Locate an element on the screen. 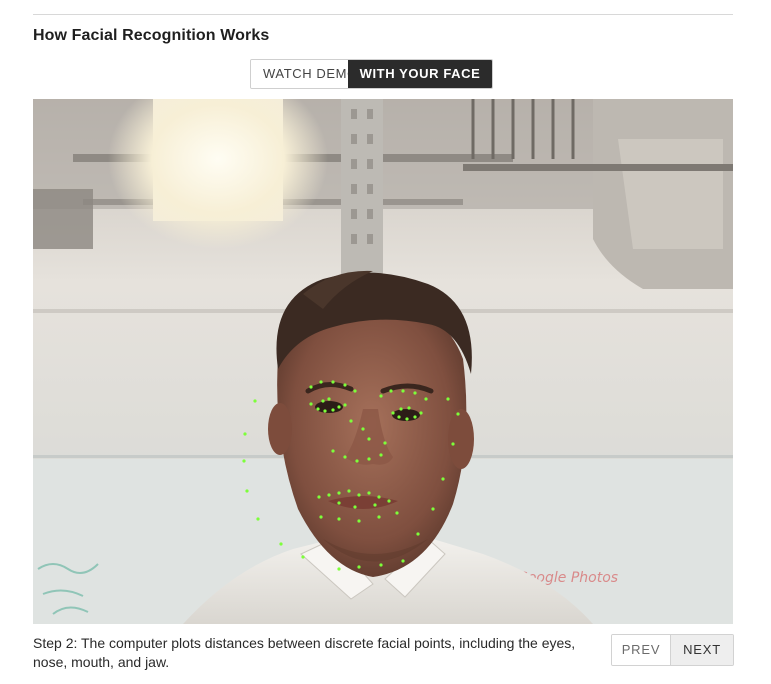 Image resolution: width=771 pixels, height=684 pixels. section-title: How Facial Recognition Works is located at coordinates (151, 35).